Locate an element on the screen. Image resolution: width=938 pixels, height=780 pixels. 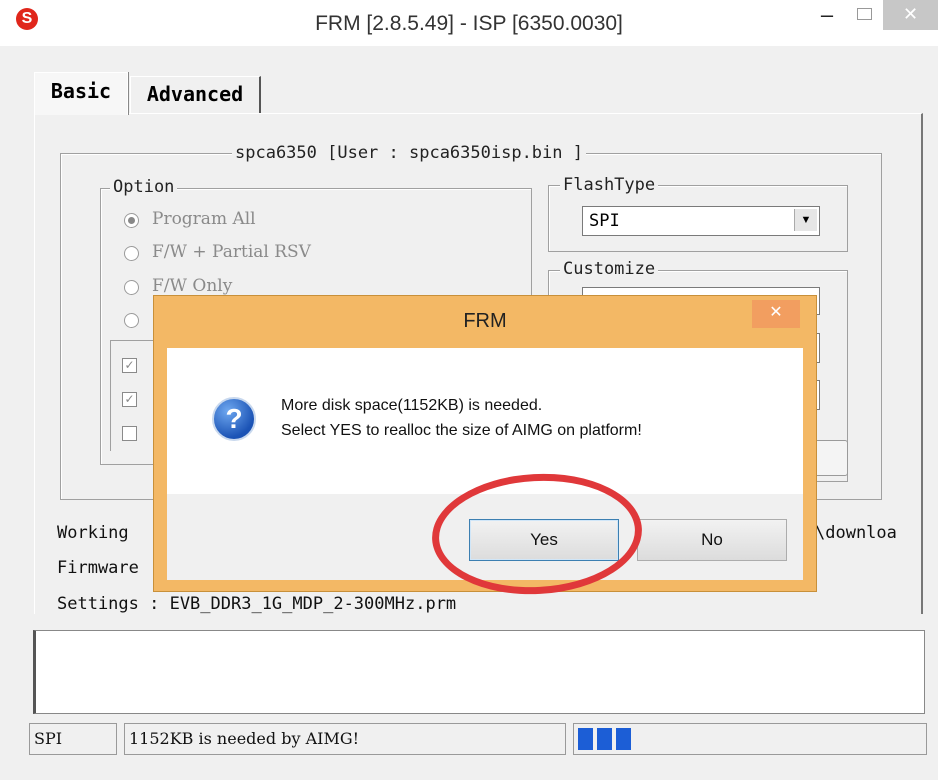
tab-advanced: Advanced is located at coordinates (195, 94).